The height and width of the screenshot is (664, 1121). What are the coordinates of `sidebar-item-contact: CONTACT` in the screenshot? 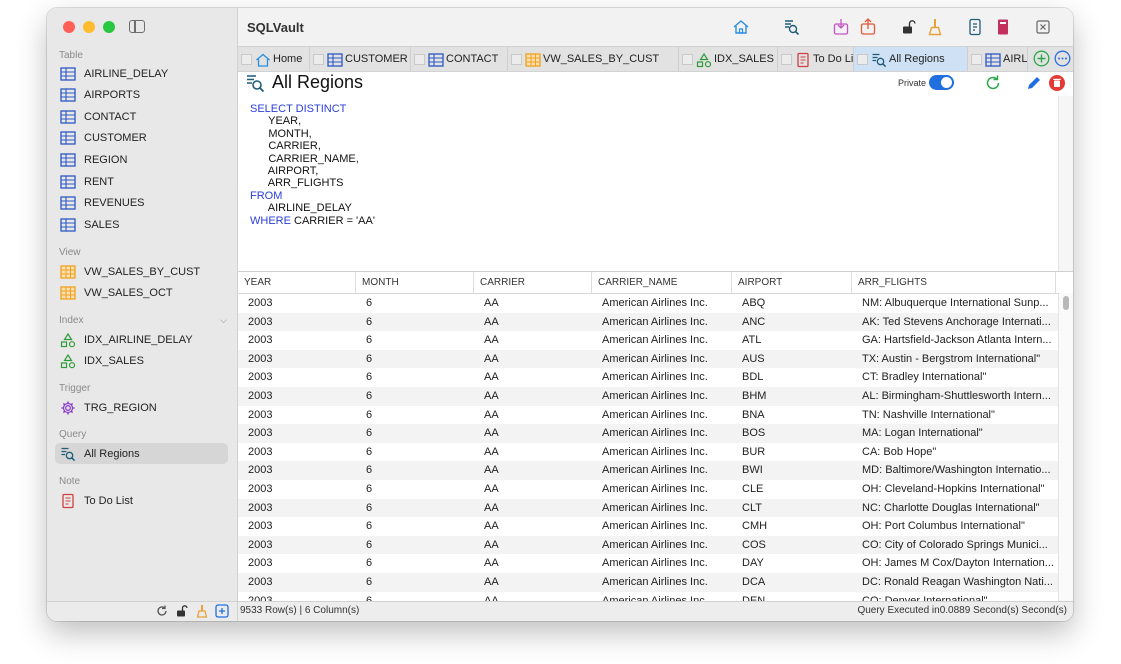 It's located at (141, 116).